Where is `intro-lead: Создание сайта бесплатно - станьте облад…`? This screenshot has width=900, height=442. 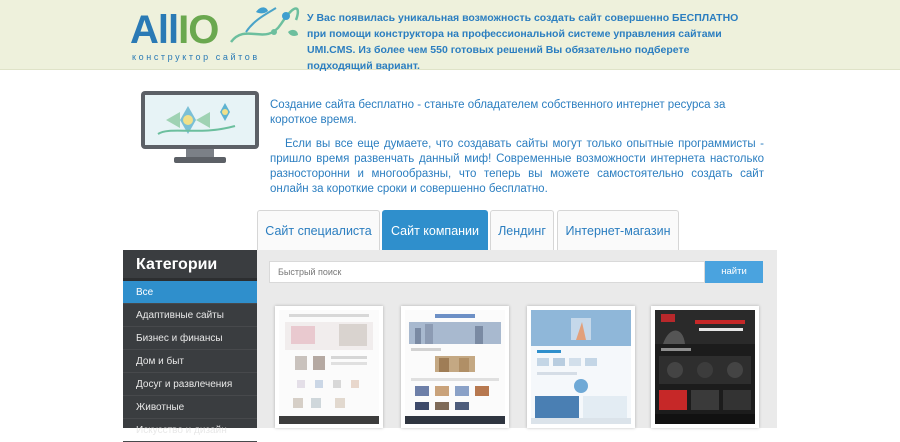 intro-lead: Создание сайта бесплатно - станьте облад… is located at coordinates (498, 112).